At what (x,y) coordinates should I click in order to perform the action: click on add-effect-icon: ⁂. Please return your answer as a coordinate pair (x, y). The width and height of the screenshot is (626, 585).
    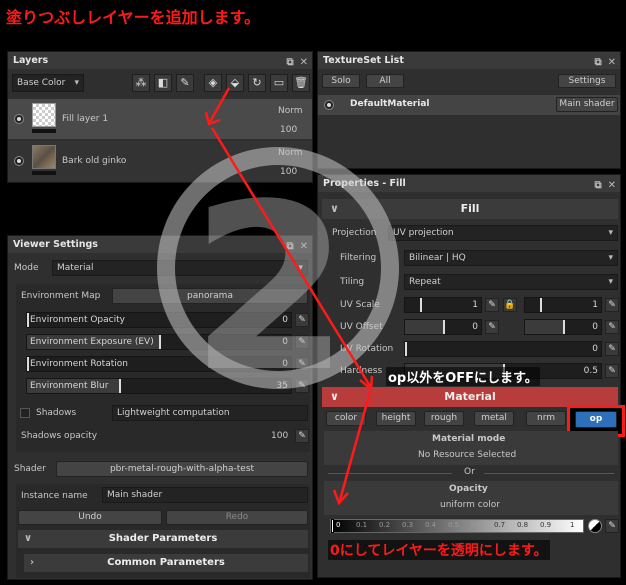
    Looking at the image, I should click on (141, 83).